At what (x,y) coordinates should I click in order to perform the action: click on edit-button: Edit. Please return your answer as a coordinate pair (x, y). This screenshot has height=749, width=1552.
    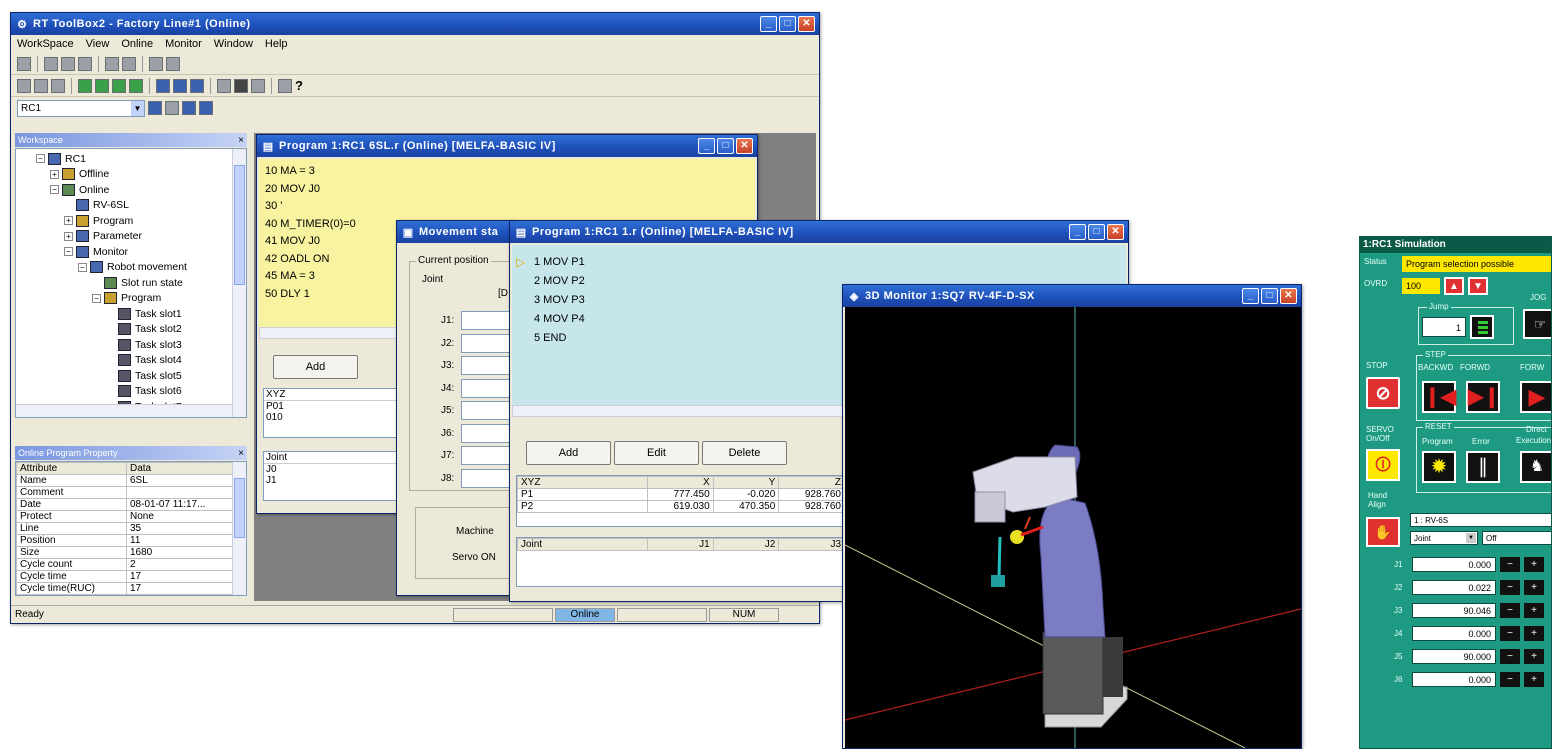
    Looking at the image, I should click on (656, 453).